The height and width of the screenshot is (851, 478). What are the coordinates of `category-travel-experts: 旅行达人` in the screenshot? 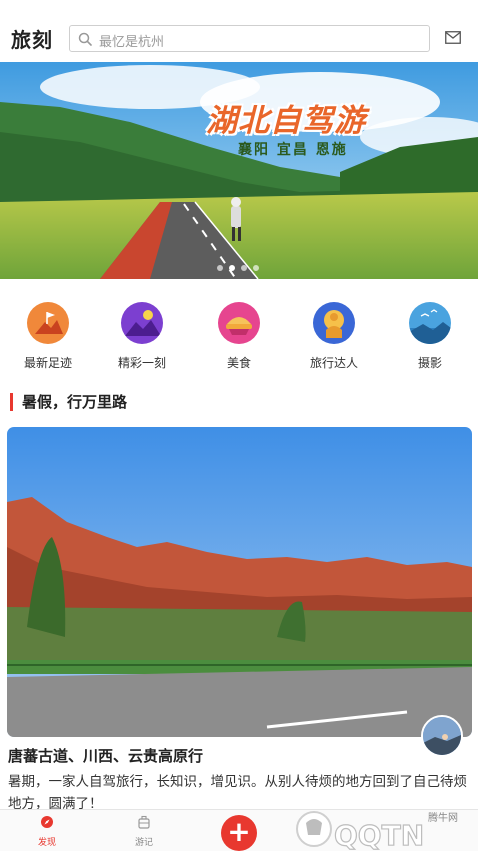 It's located at (334, 336).